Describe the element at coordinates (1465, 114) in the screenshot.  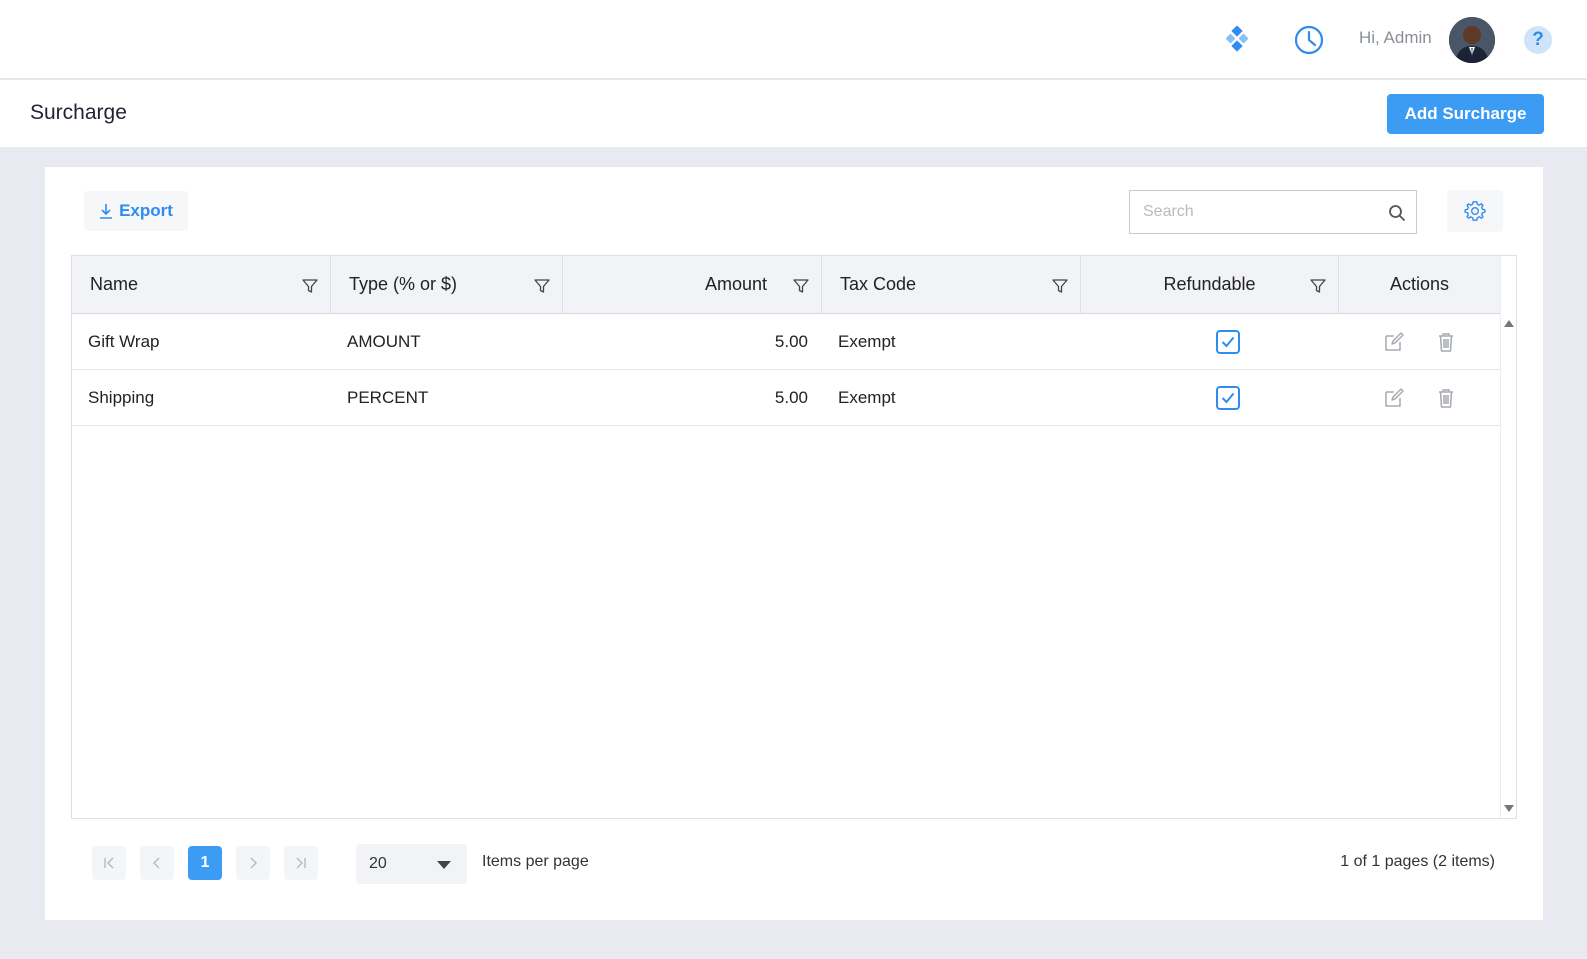
I see `add-surcharge-button: Add Surcharge` at that location.